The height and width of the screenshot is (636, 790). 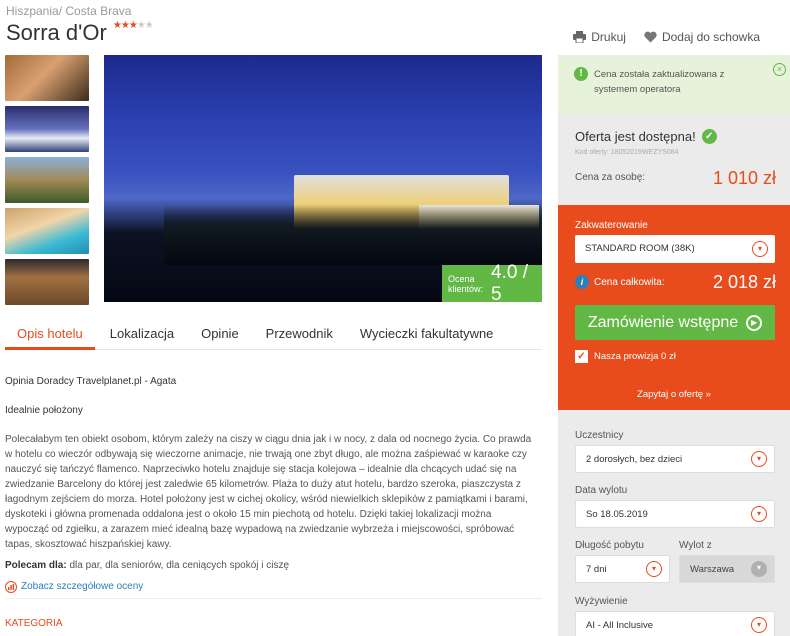 I want to click on departure-airport-select: Warszawa ▾, so click(x=727, y=569).